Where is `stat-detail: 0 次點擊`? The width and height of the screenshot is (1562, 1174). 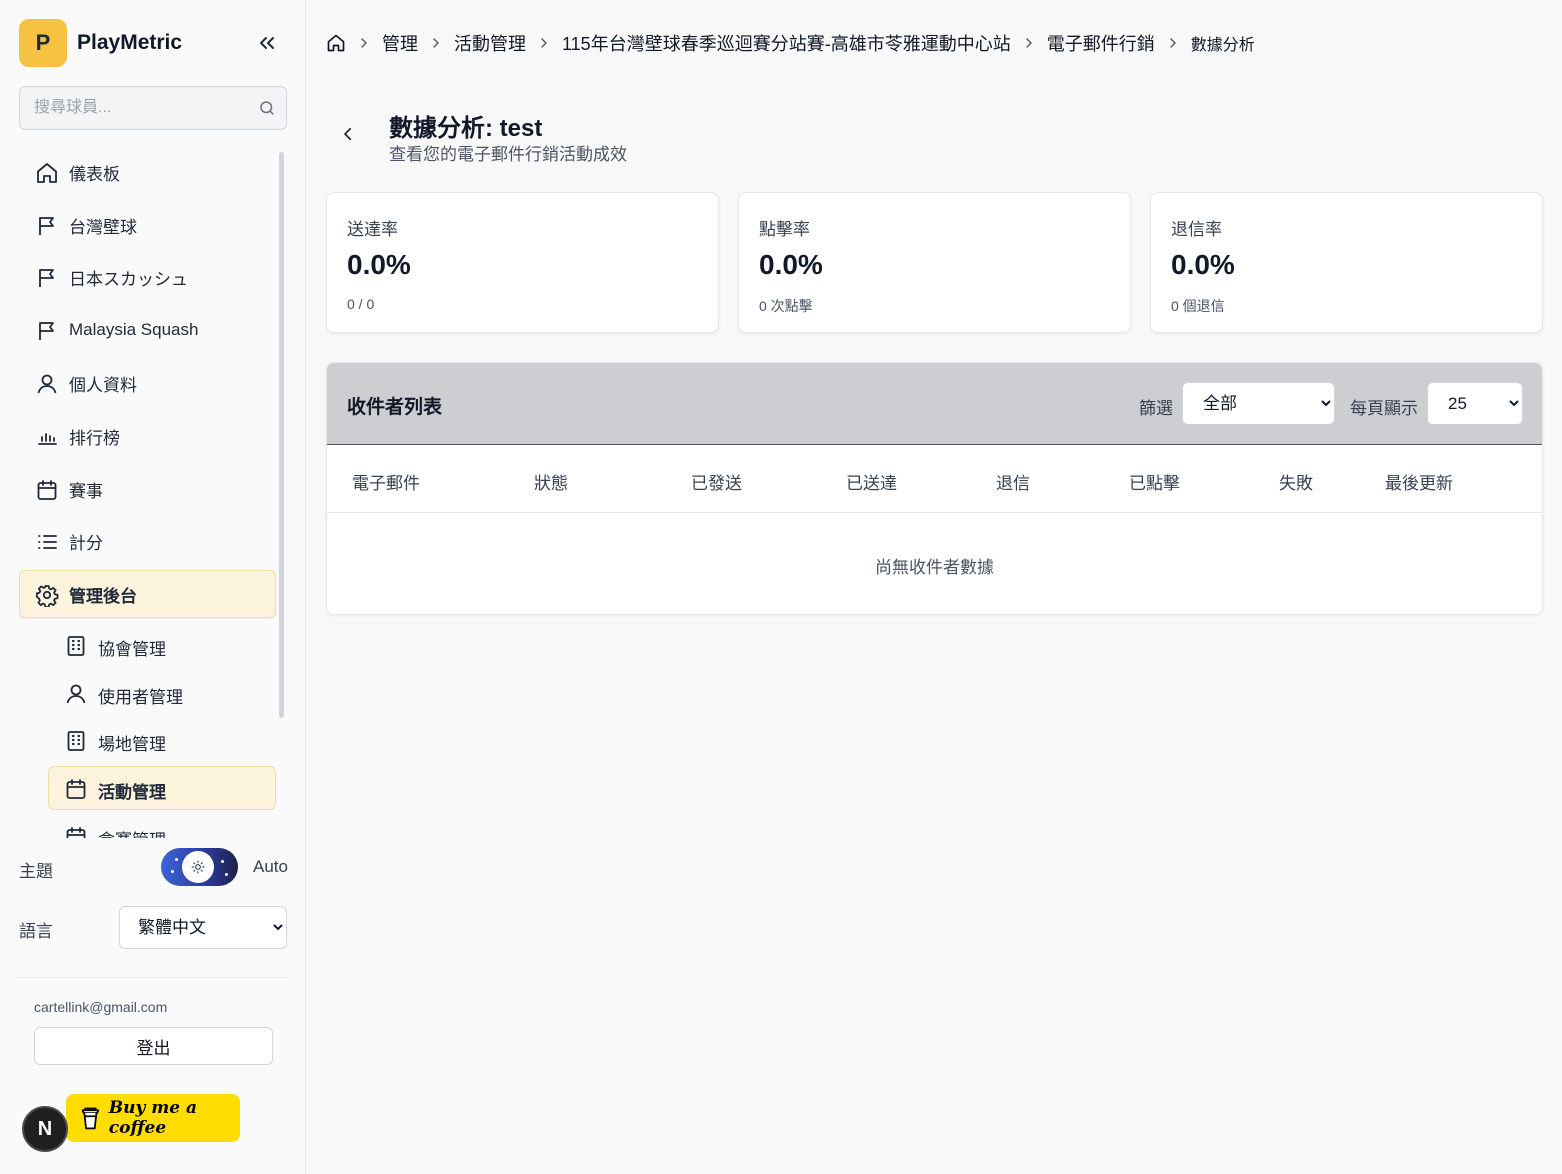 stat-detail: 0 次點擊 is located at coordinates (786, 306).